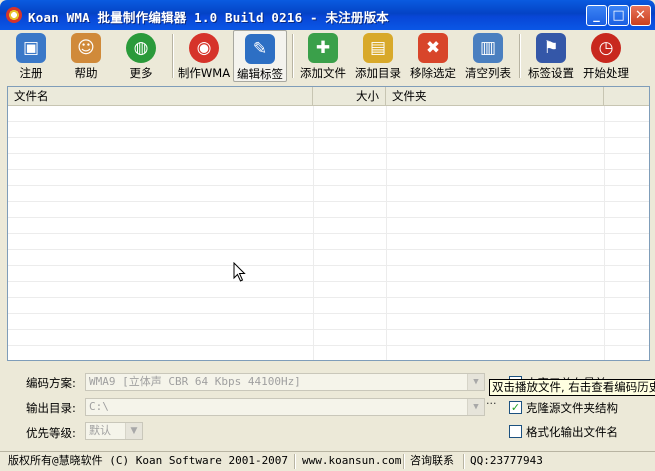 This screenshot has height=471, width=655. What do you see at coordinates (323, 73) in the screenshot?
I see `toolbar-label: 添加文件` at bounding box center [323, 73].